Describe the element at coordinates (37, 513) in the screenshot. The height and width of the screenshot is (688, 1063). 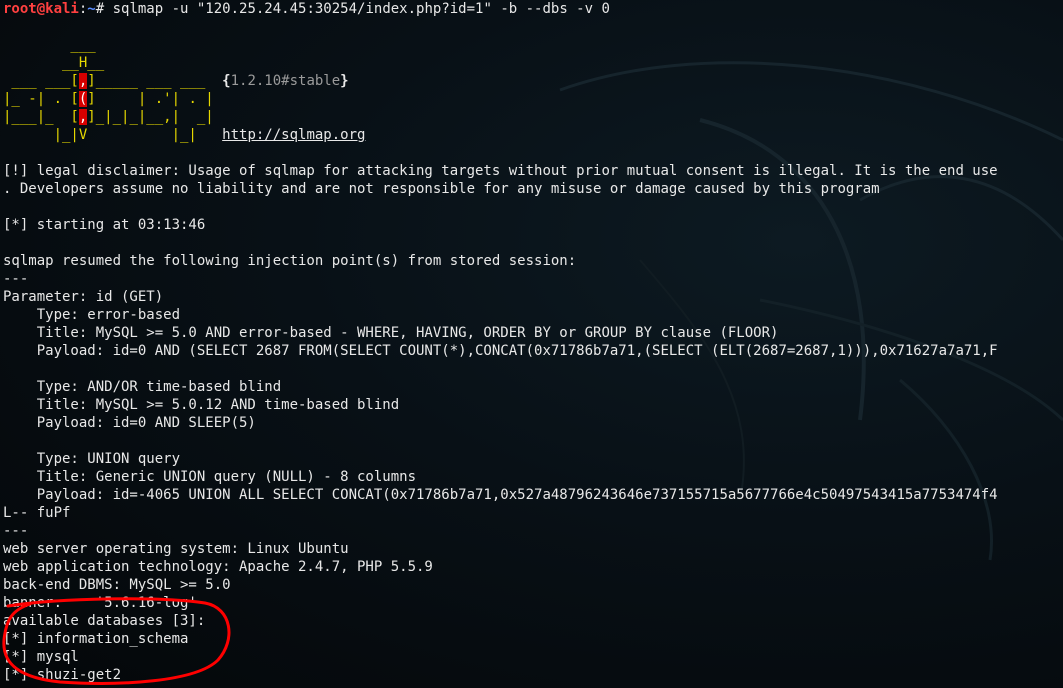
I see `output-line-payload-3-cont: L-- fuPf` at that location.